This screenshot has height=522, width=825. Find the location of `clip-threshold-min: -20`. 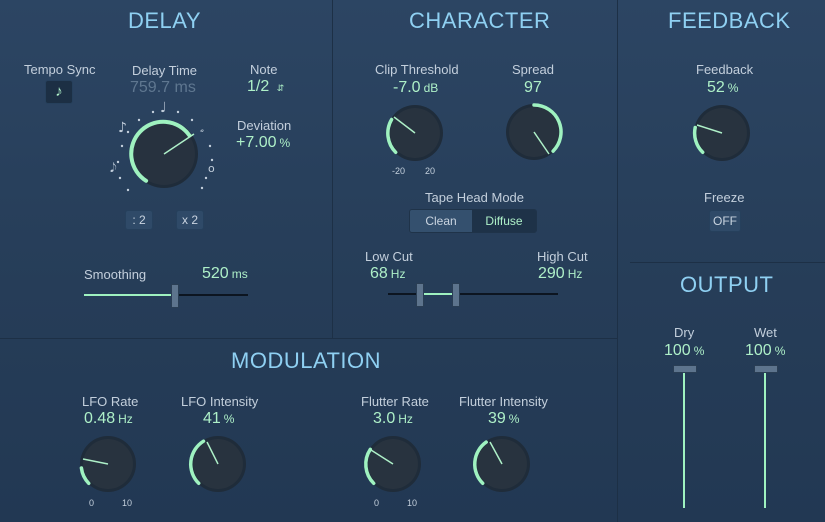

clip-threshold-min: -20 is located at coordinates (399, 171).